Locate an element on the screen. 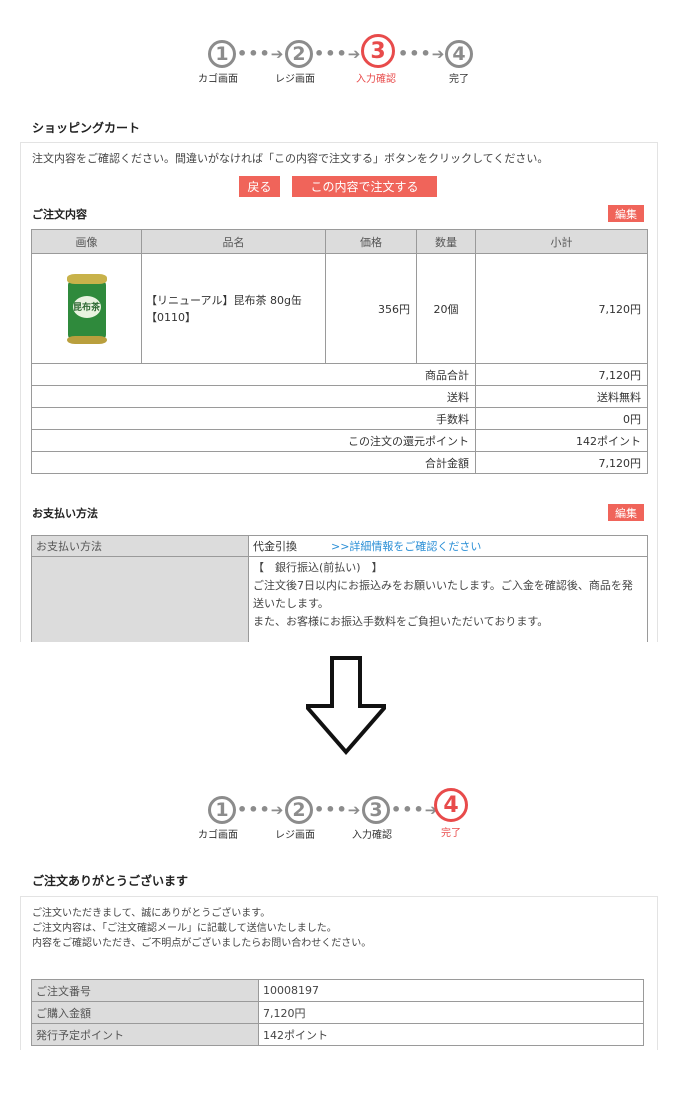 This screenshot has width=680, height=1100. thanks-line-1: ご注文いただきまして、誠にありがとうございます。 is located at coordinates (151, 913).